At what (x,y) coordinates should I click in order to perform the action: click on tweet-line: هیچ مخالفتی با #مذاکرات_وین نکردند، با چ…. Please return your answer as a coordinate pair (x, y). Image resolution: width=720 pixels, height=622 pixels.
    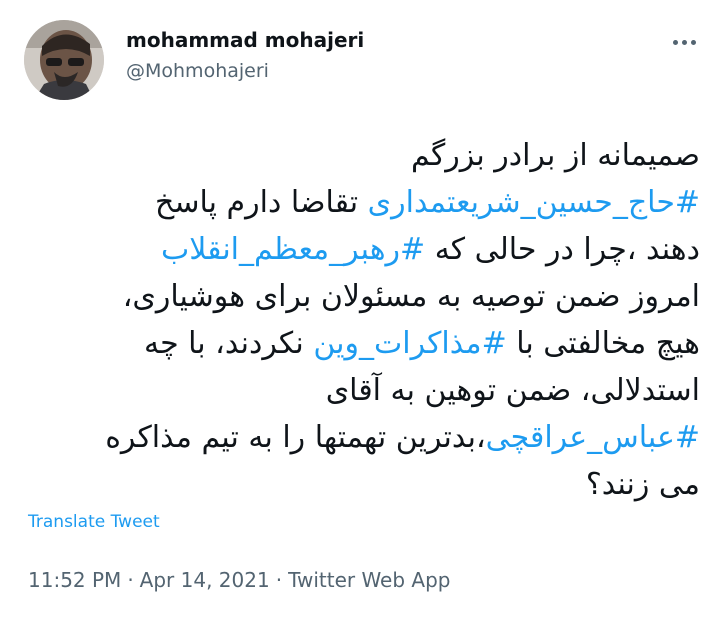
    Looking at the image, I should click on (360, 343).